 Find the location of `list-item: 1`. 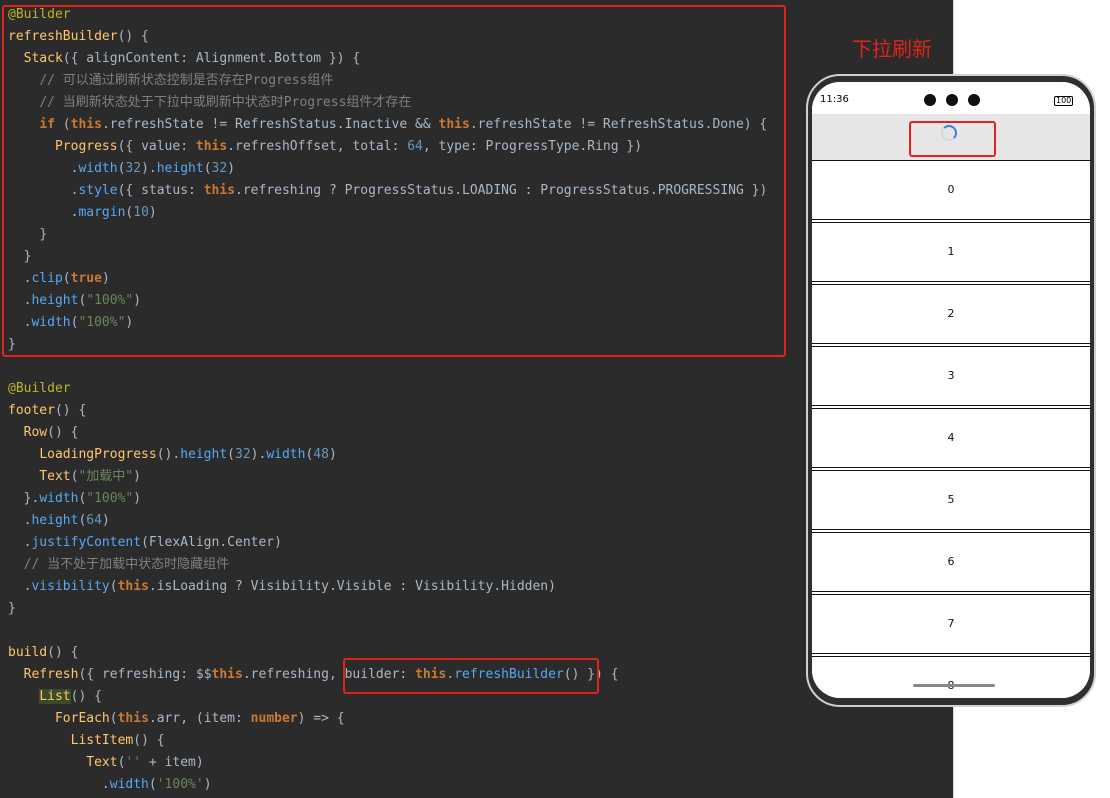

list-item: 1 is located at coordinates (951, 252).